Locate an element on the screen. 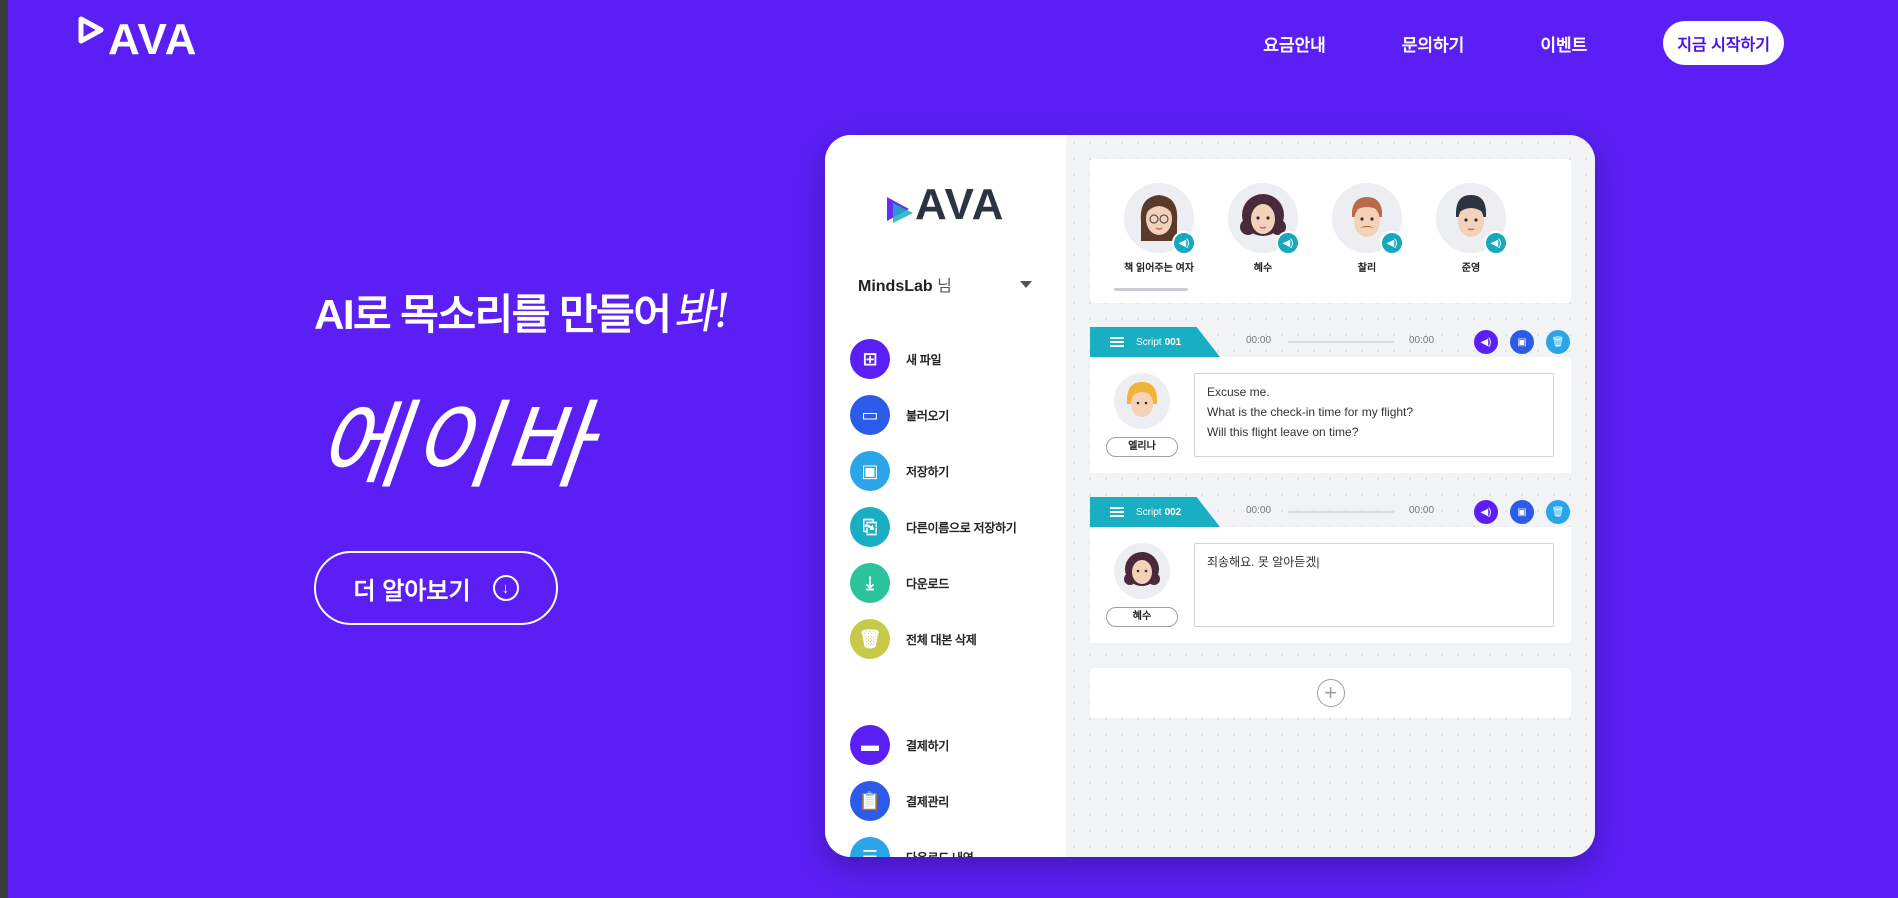  plus-circle-icon: + is located at coordinates (1330, 693).